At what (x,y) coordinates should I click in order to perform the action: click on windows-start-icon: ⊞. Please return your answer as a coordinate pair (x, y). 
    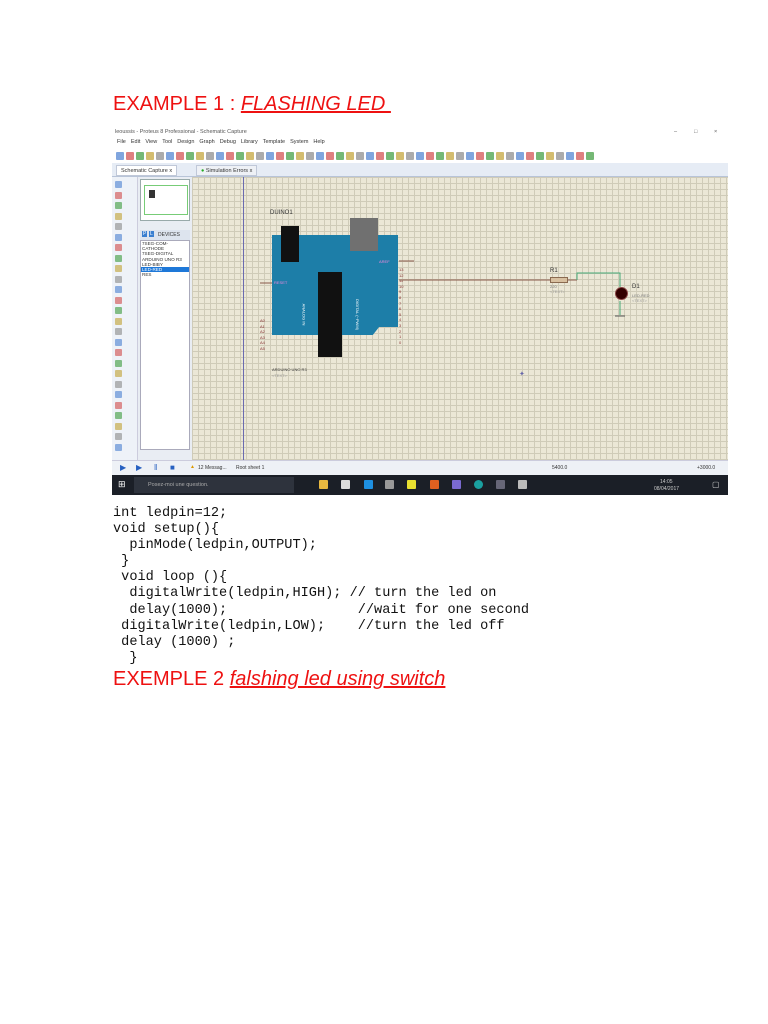
    Looking at the image, I should click on (122, 484).